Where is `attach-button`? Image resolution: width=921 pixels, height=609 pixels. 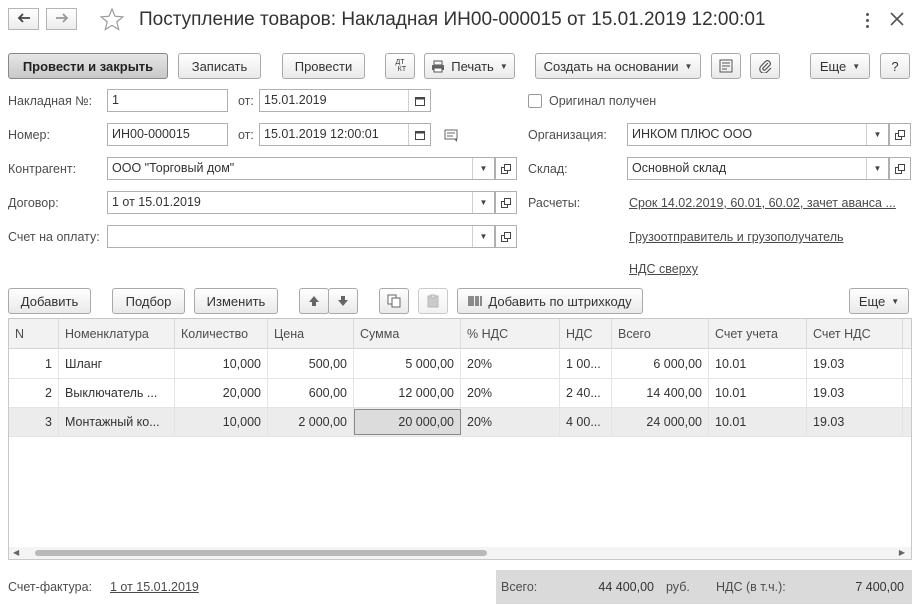 attach-button is located at coordinates (765, 66).